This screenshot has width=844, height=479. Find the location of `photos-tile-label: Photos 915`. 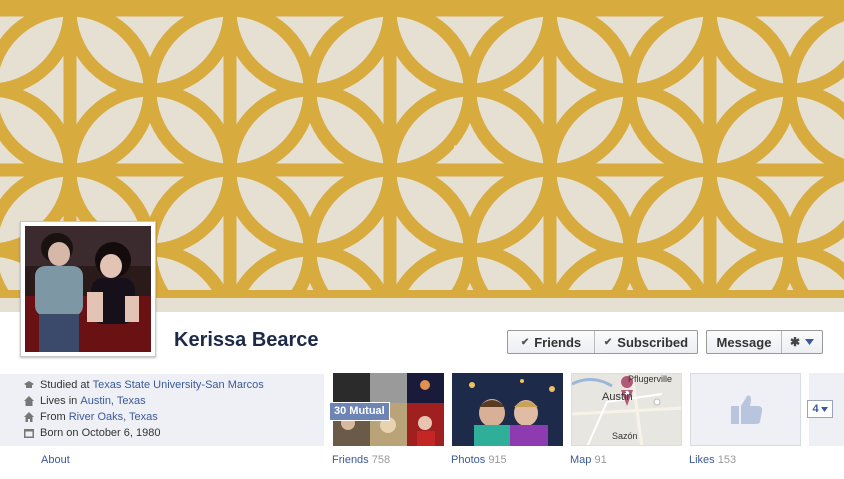

photos-tile-label: Photos 915 is located at coordinates (479, 460).